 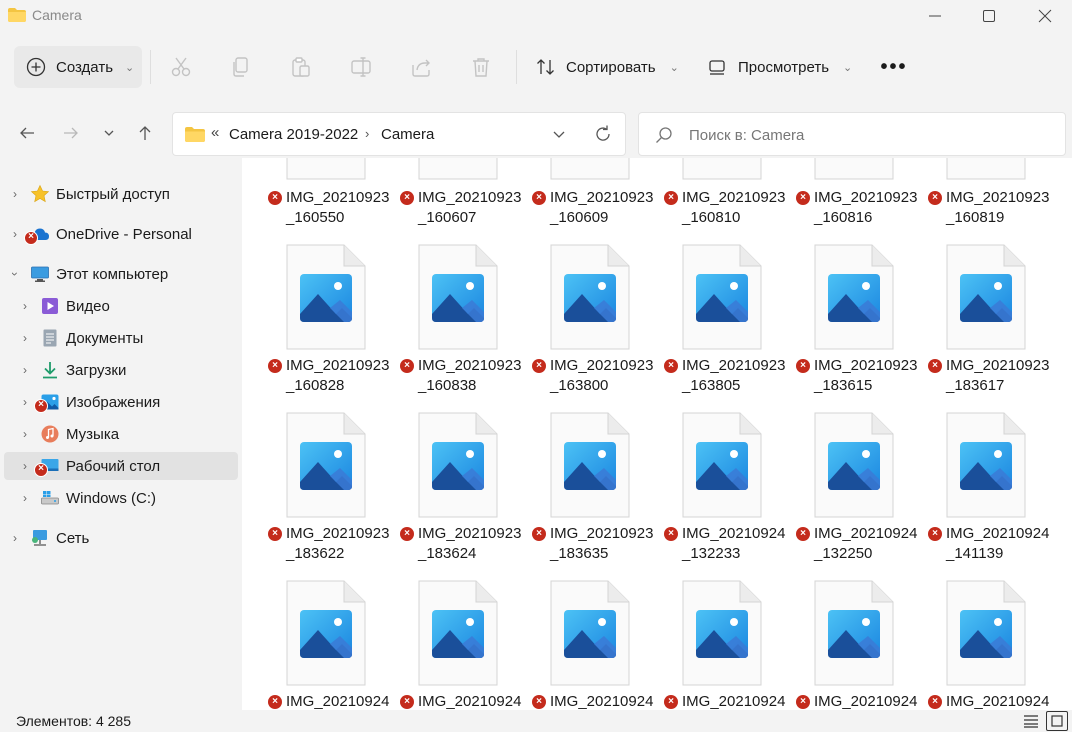 I want to click on rename-icon, so click(x=361, y=67).